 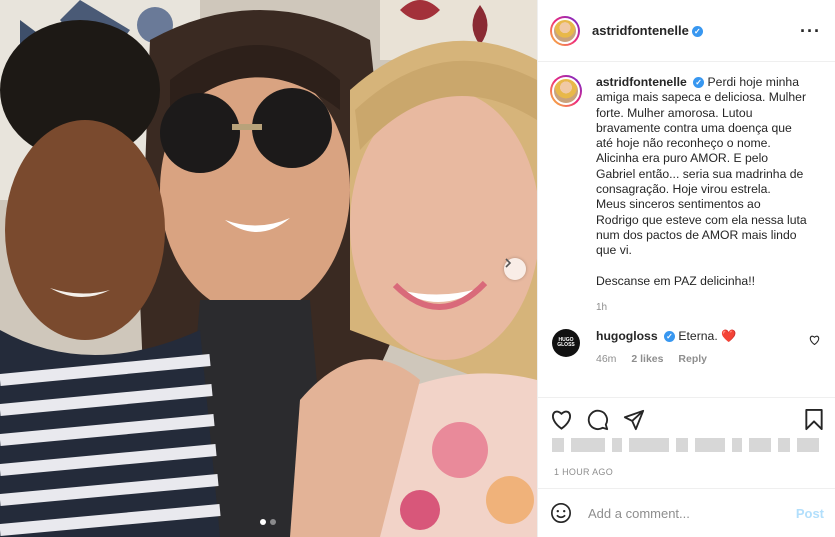 What do you see at coordinates (814, 340) in the screenshot?
I see `comment-heart-icon` at bounding box center [814, 340].